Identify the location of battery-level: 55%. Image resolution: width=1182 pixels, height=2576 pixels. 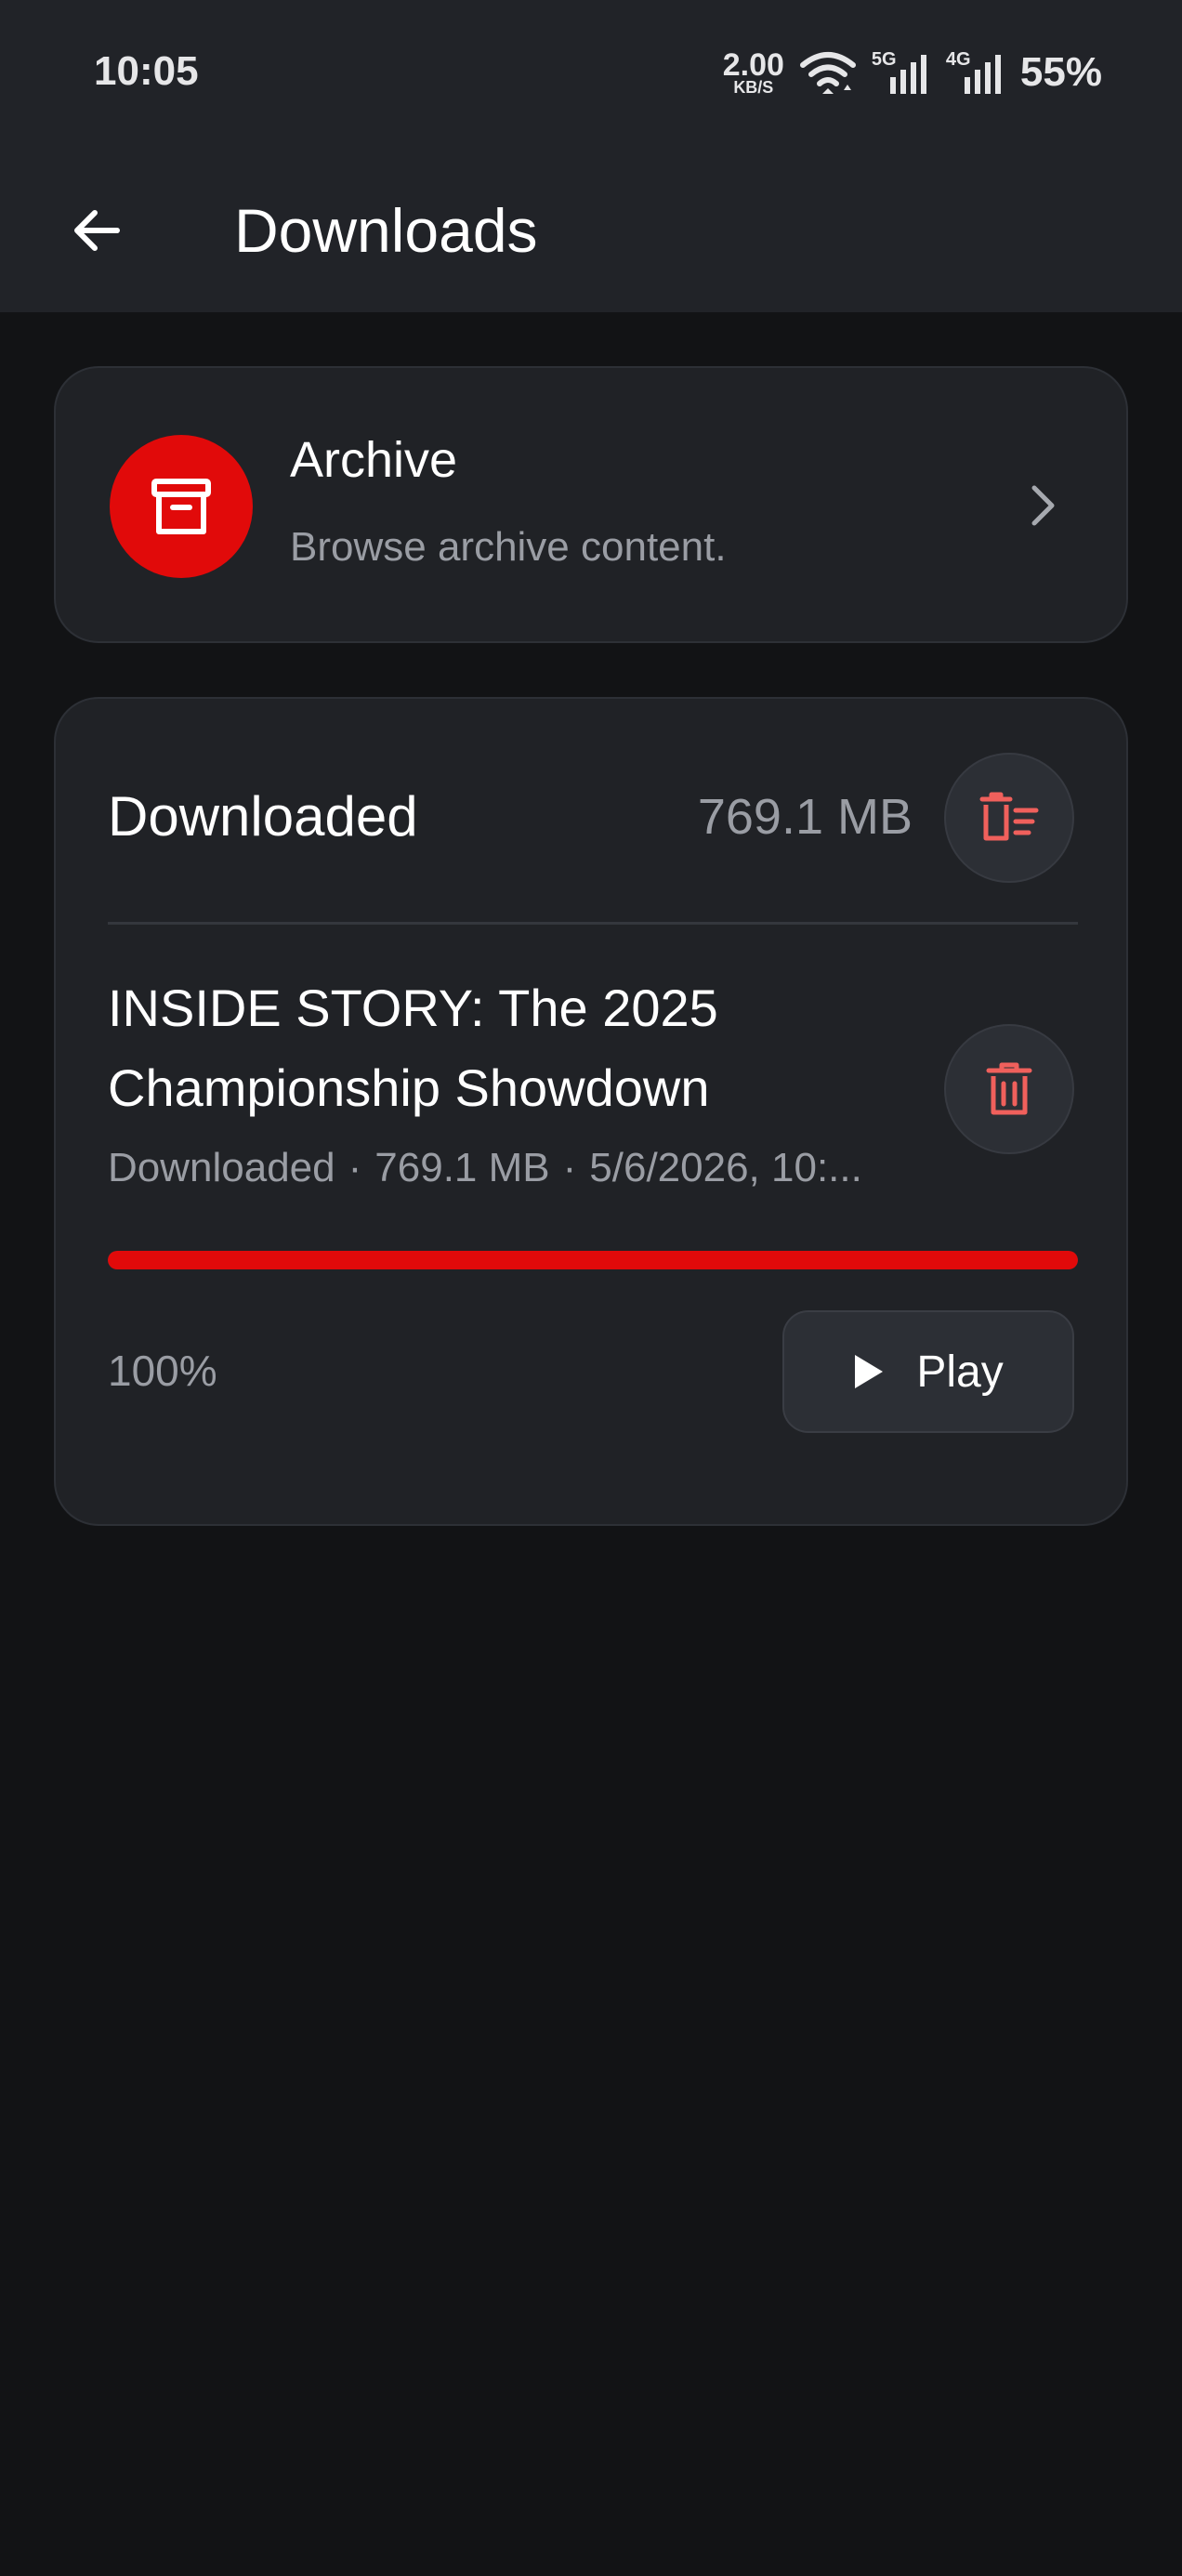
(1060, 72).